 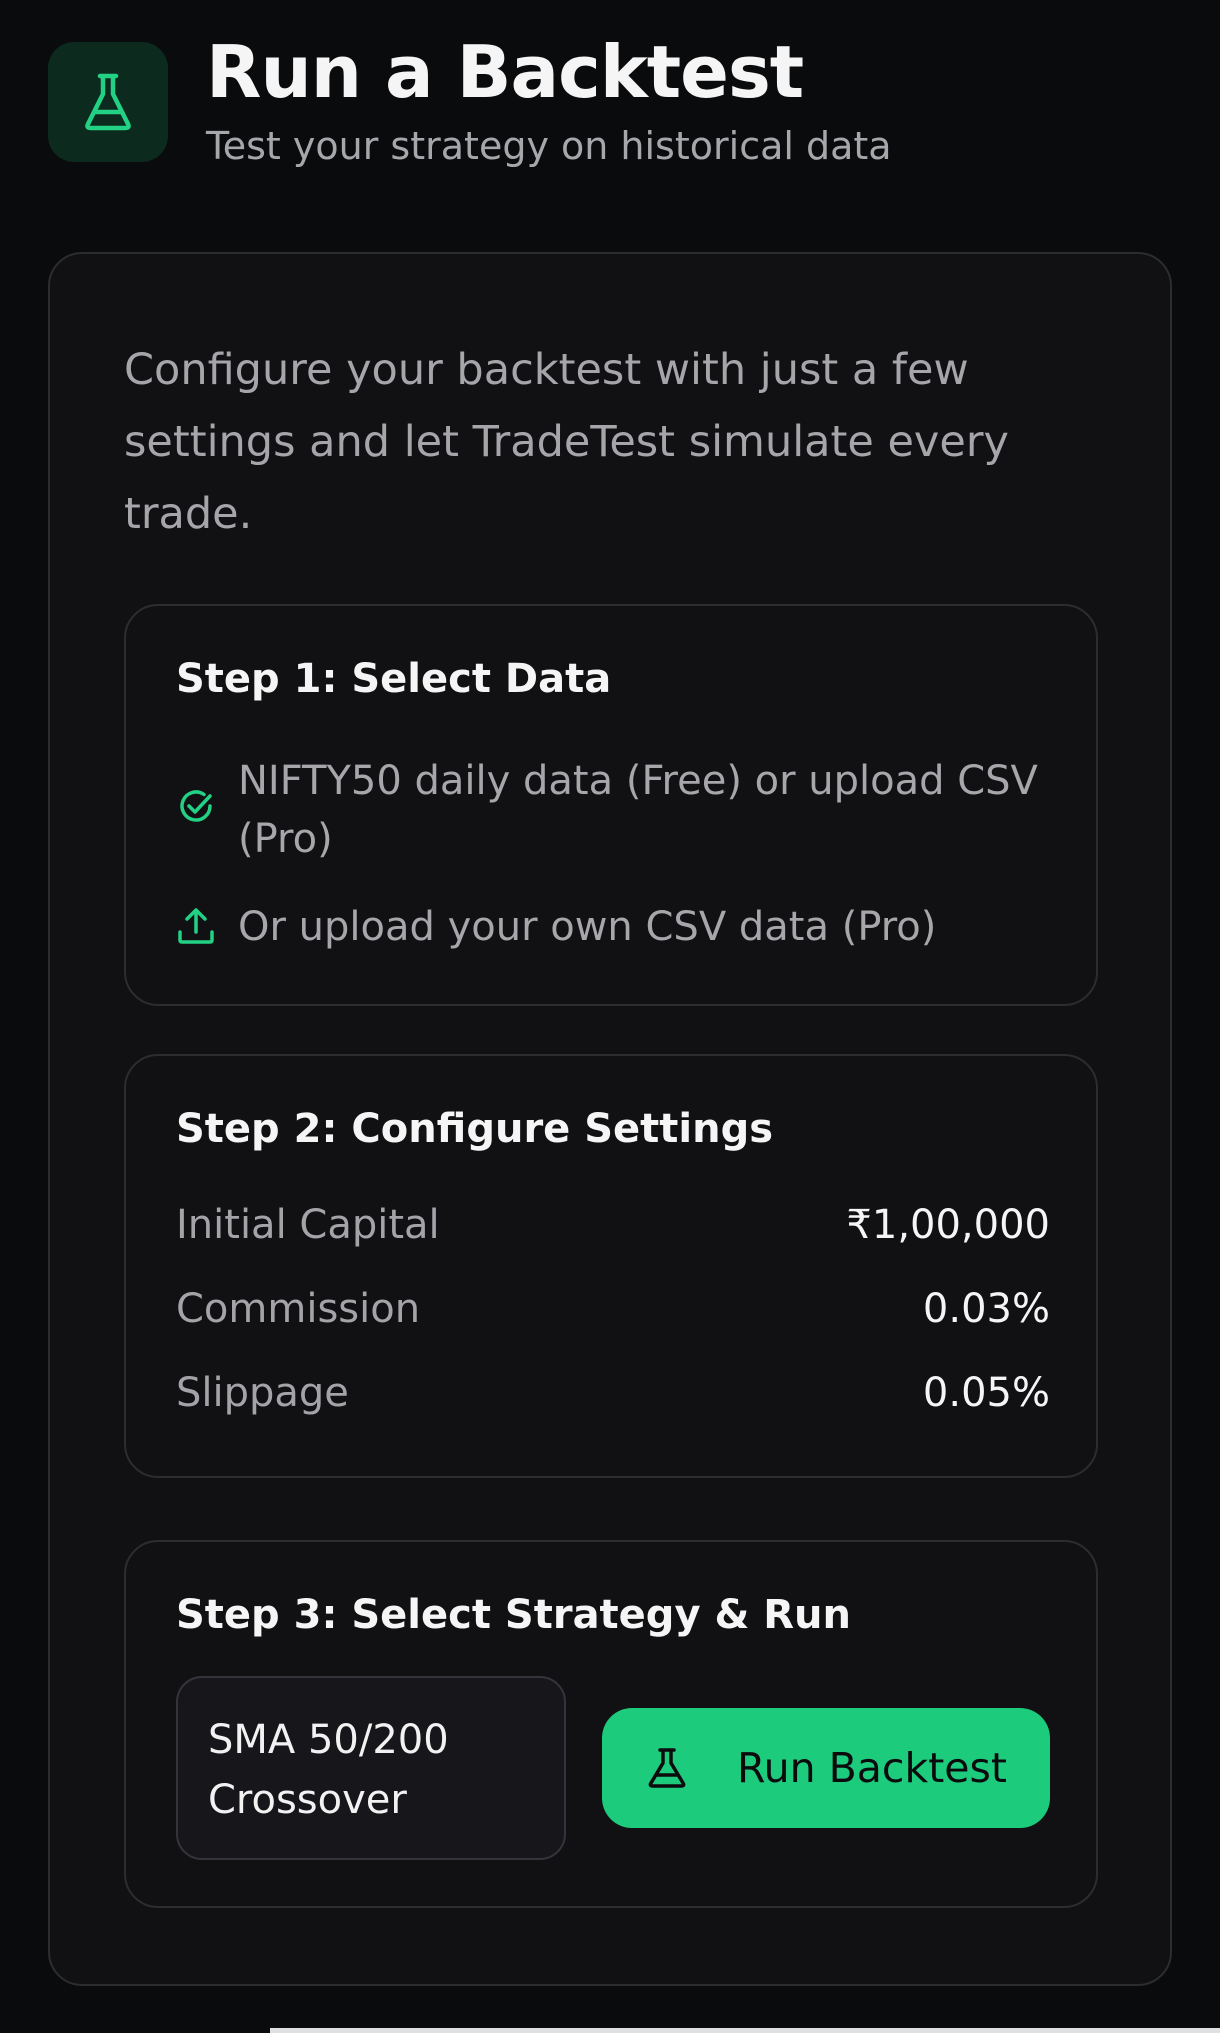 I want to click on step-title: Step 1: Select Data, so click(x=394, y=679).